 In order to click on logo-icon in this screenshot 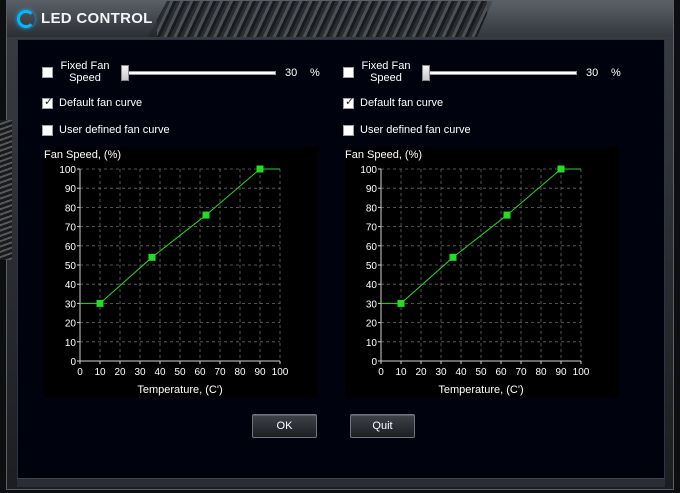, I will do `click(26, 19)`.